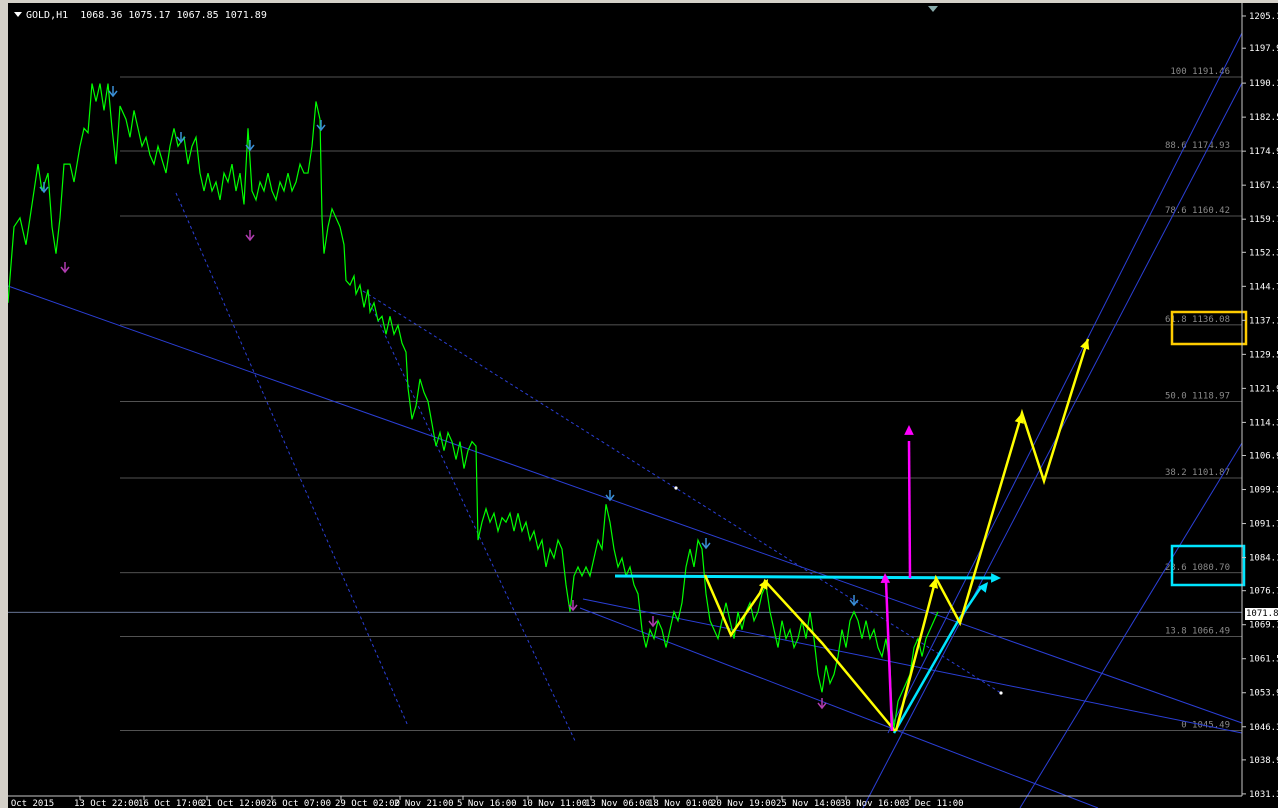 The width and height of the screenshot is (1278, 808). Describe the element at coordinates (1263, 186) in the screenshot. I see `y-tick-label: 1167.3` at that location.